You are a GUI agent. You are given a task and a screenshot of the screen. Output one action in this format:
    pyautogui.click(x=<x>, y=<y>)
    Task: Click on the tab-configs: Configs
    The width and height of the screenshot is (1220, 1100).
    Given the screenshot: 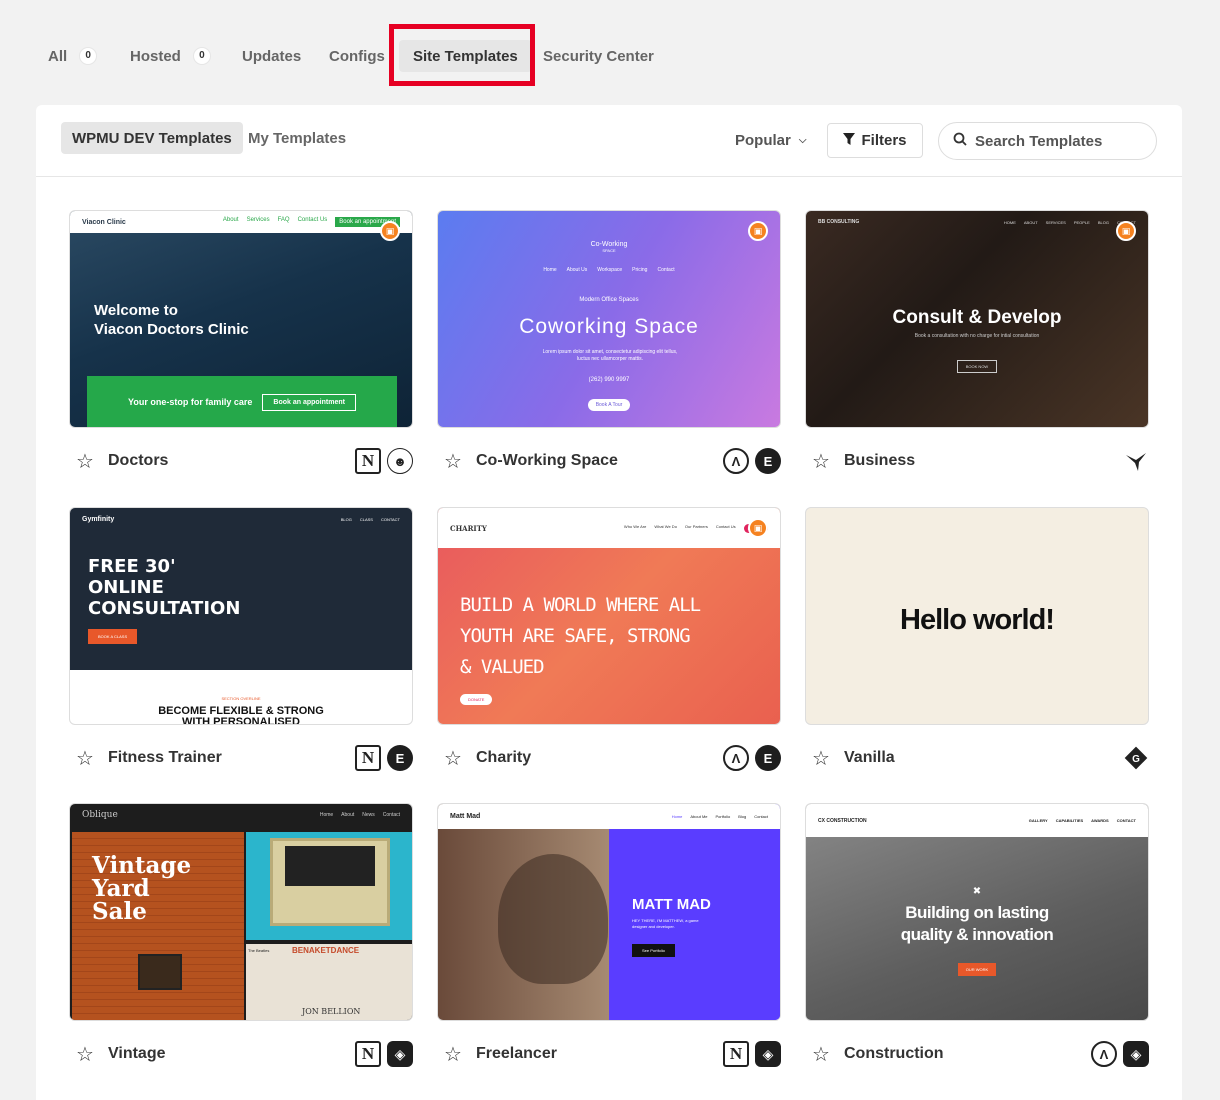 What is the action you would take?
    pyautogui.click(x=357, y=56)
    